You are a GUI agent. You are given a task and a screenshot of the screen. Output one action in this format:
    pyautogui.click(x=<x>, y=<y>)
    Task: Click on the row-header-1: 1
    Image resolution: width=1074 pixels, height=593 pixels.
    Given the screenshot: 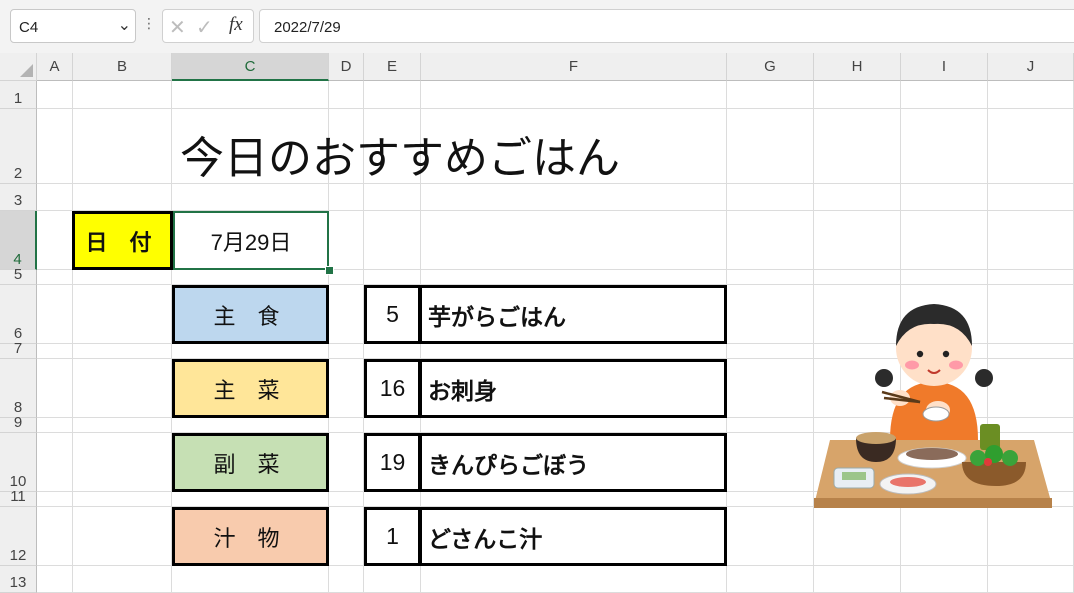 What is the action you would take?
    pyautogui.click(x=18, y=95)
    